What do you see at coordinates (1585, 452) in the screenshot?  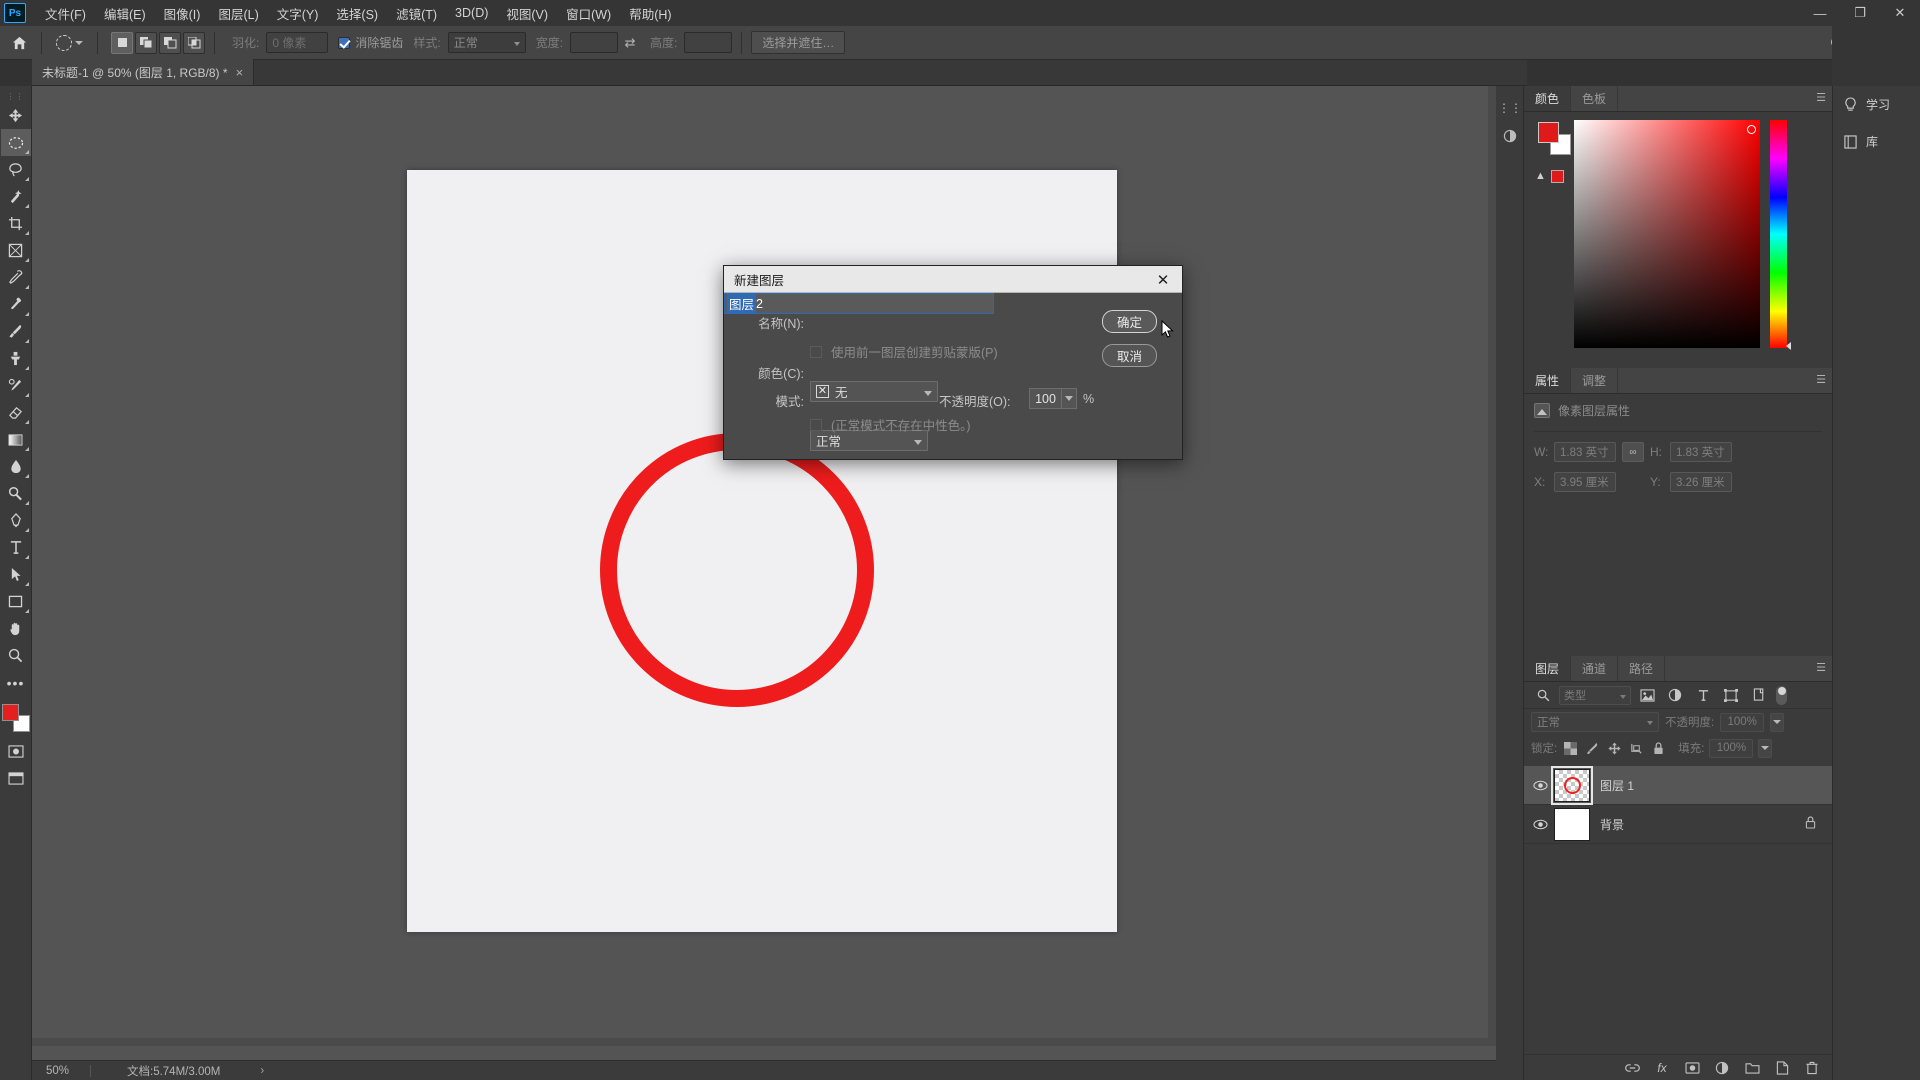 I see `width-field: 1.83 英寸` at bounding box center [1585, 452].